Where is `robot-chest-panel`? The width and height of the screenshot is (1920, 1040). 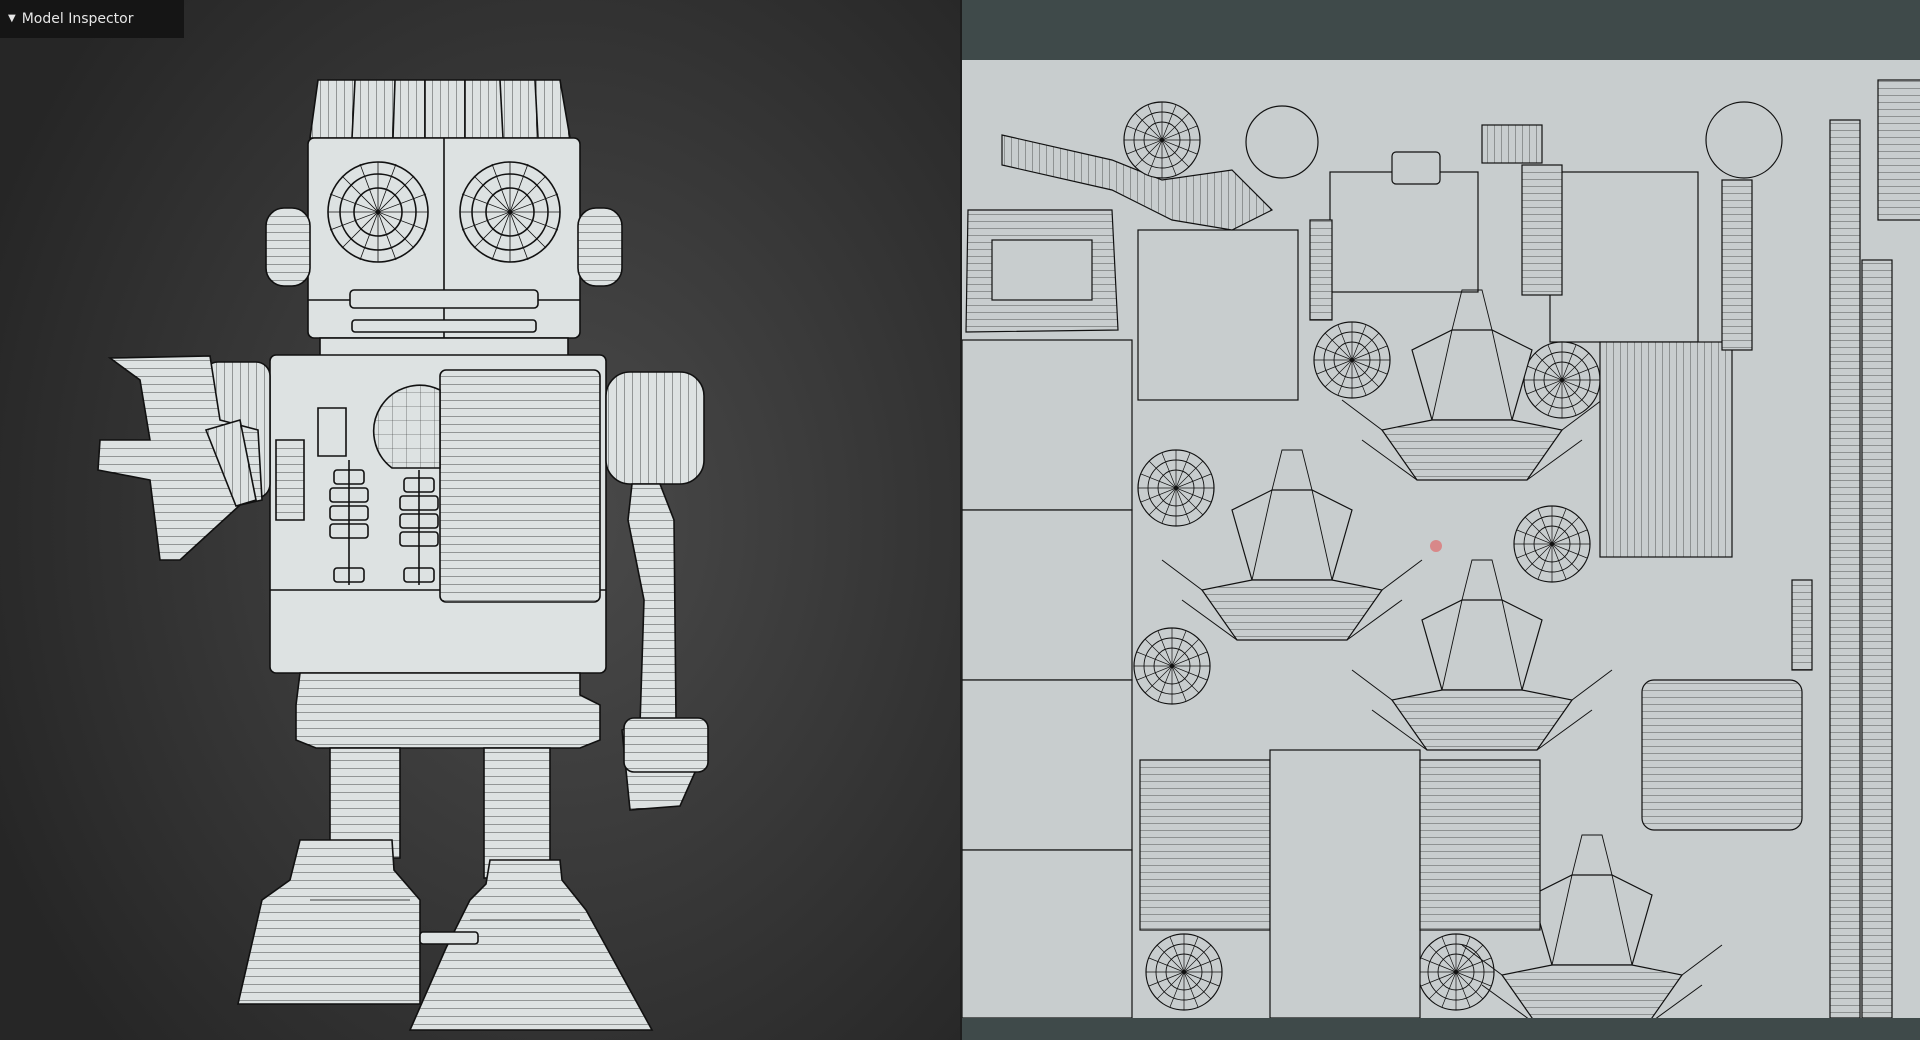 robot-chest-panel is located at coordinates (520, 486).